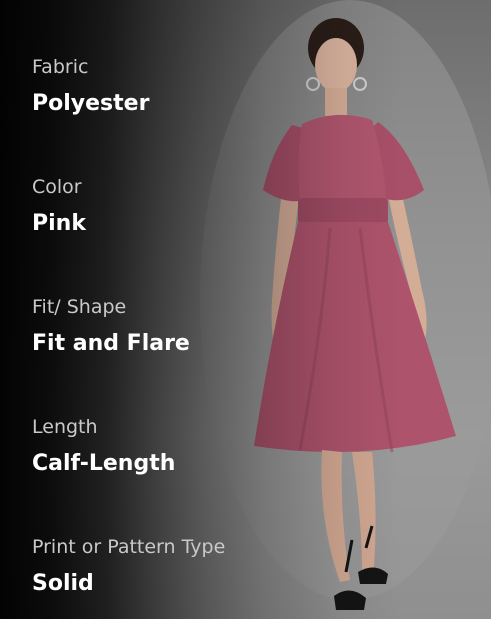  I want to click on attribute-color: Color Pink, so click(157, 206).